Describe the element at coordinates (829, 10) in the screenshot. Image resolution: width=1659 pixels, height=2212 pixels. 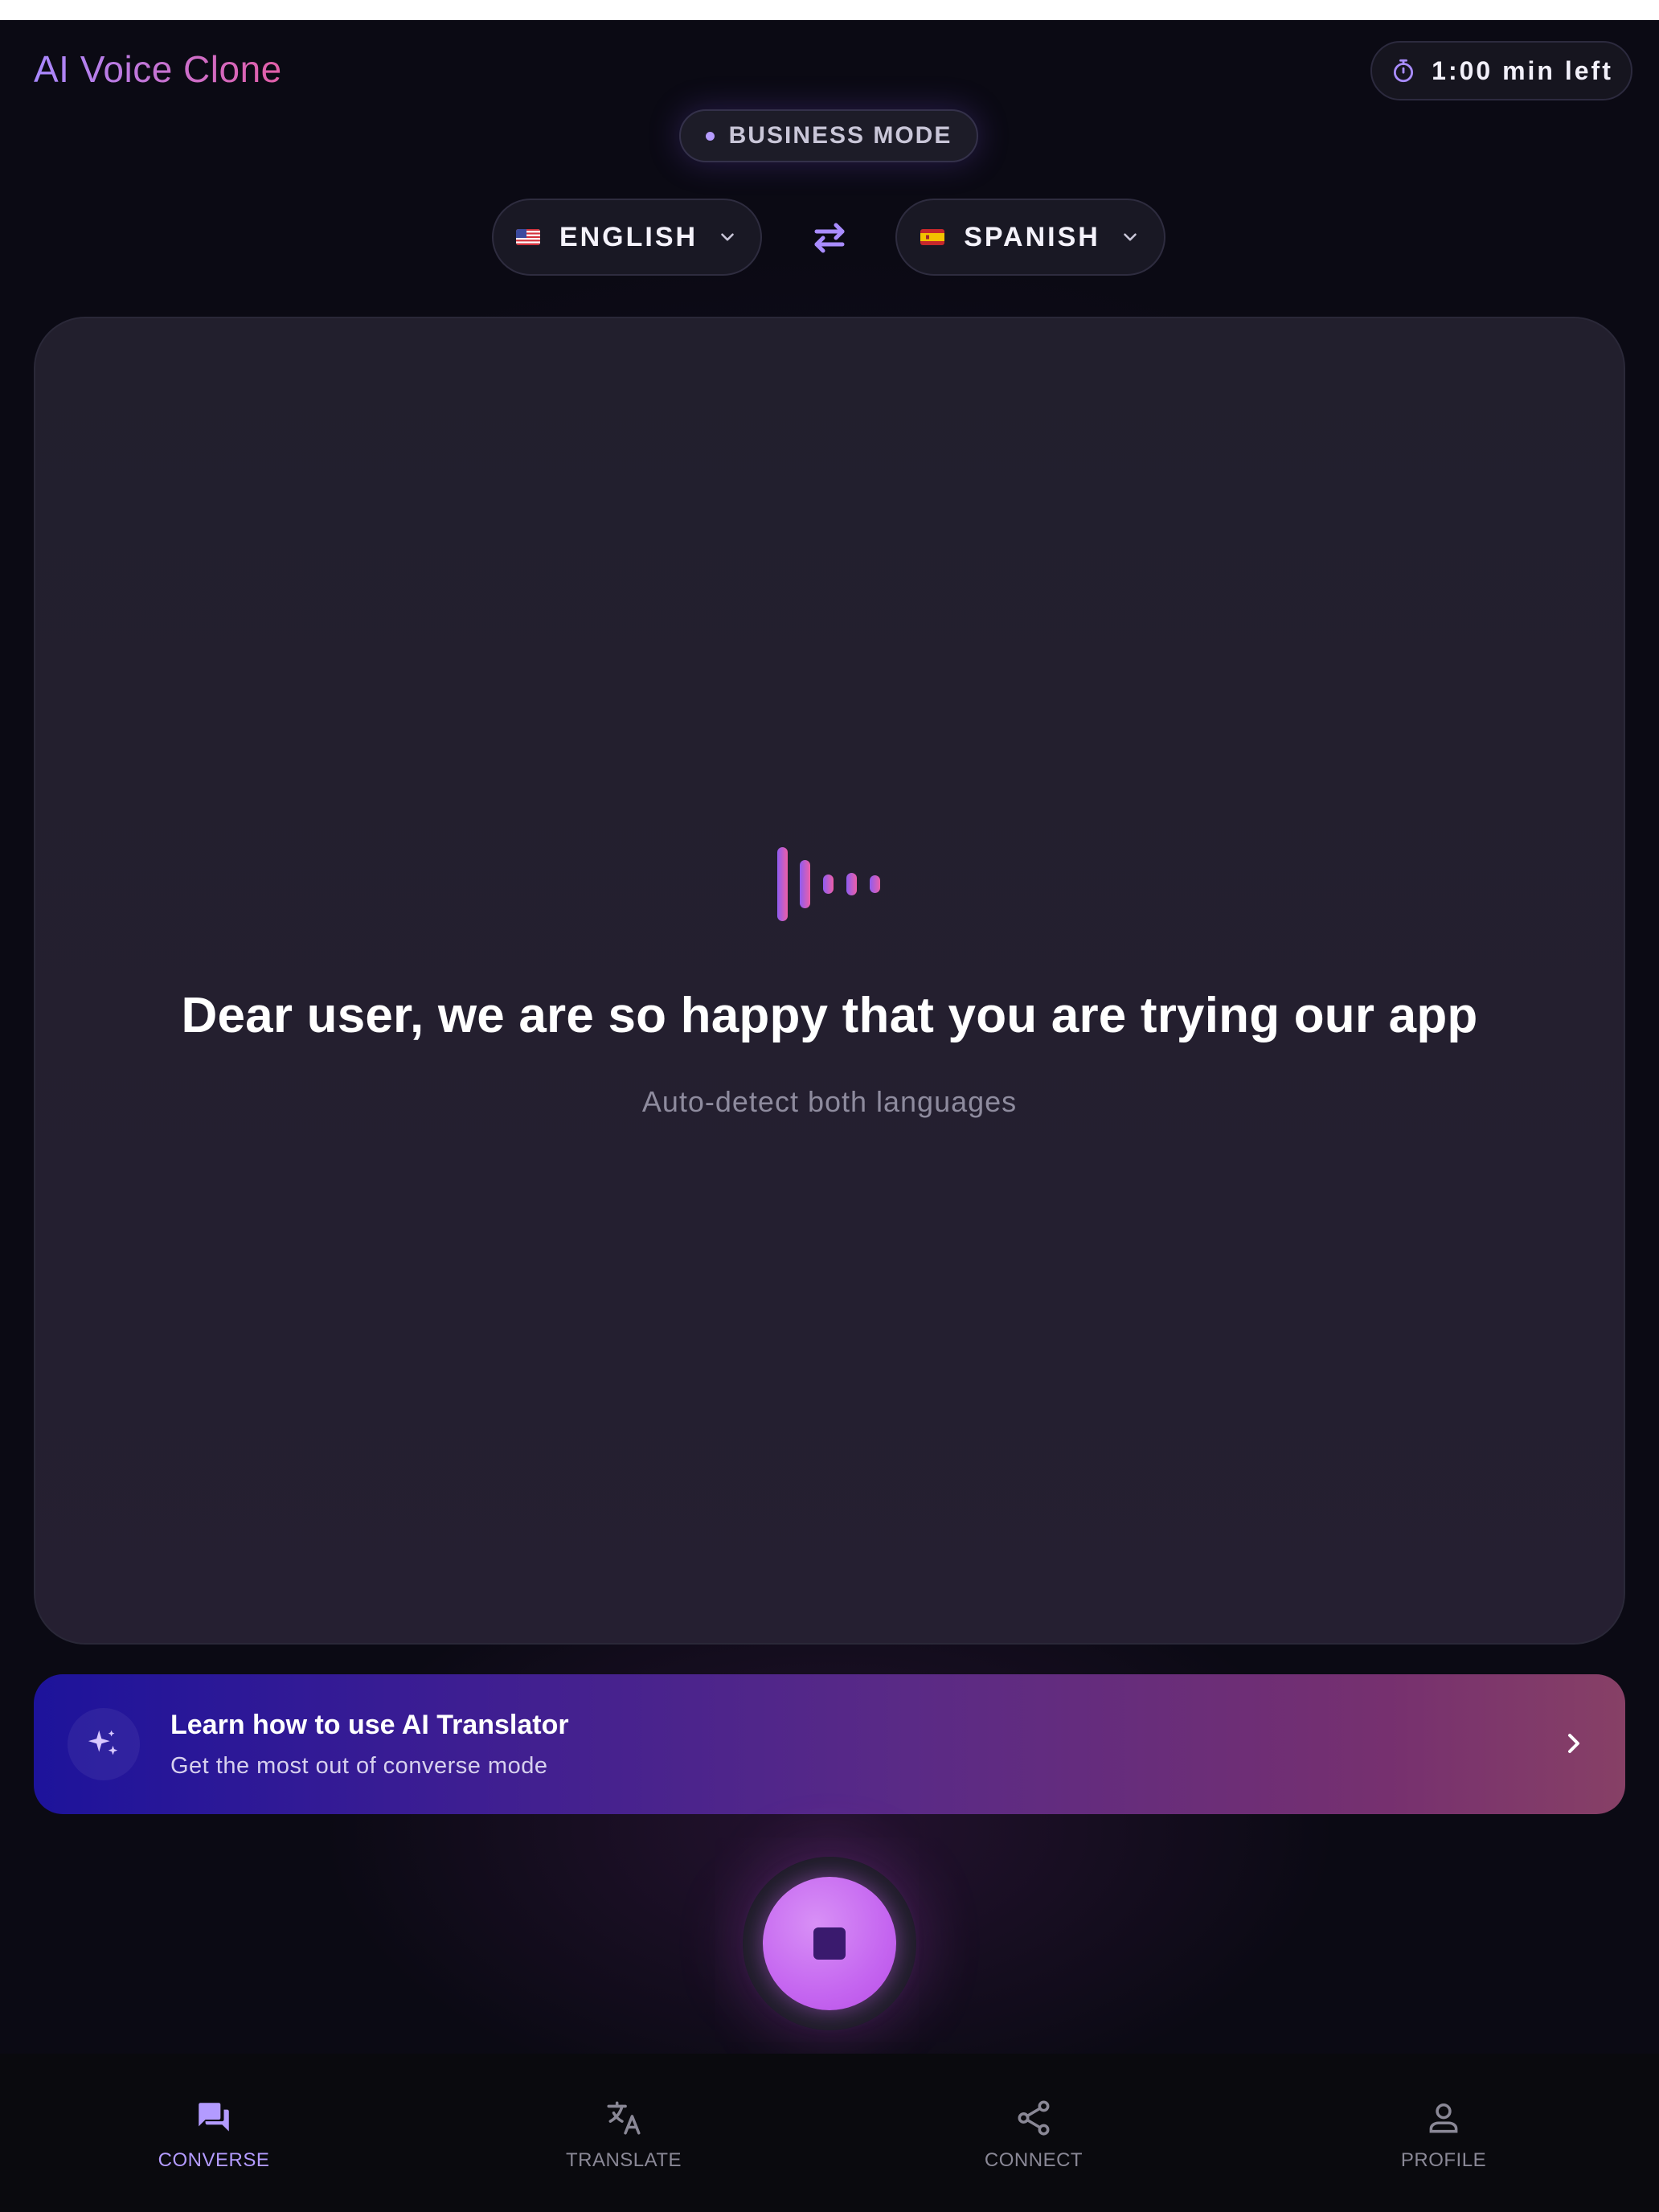
I see `status-bar` at that location.